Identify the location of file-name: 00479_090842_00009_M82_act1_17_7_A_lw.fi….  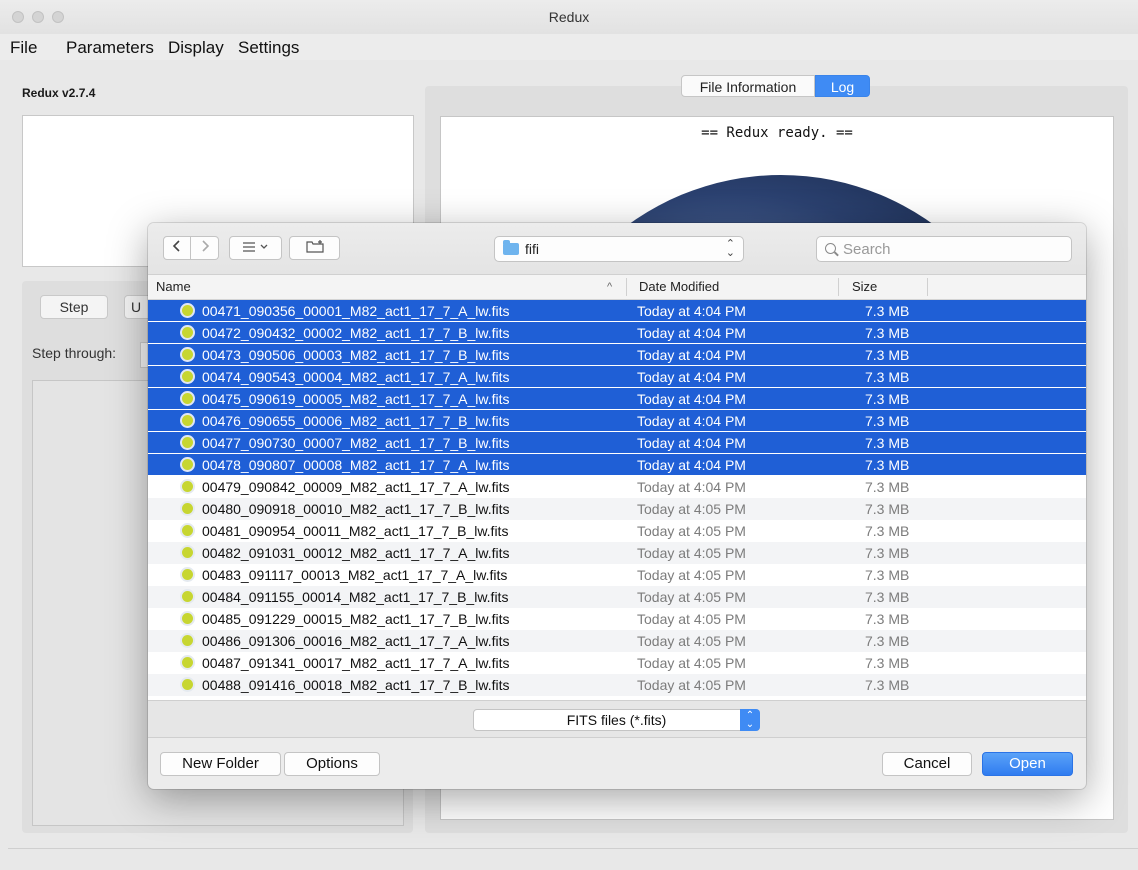
(356, 487).